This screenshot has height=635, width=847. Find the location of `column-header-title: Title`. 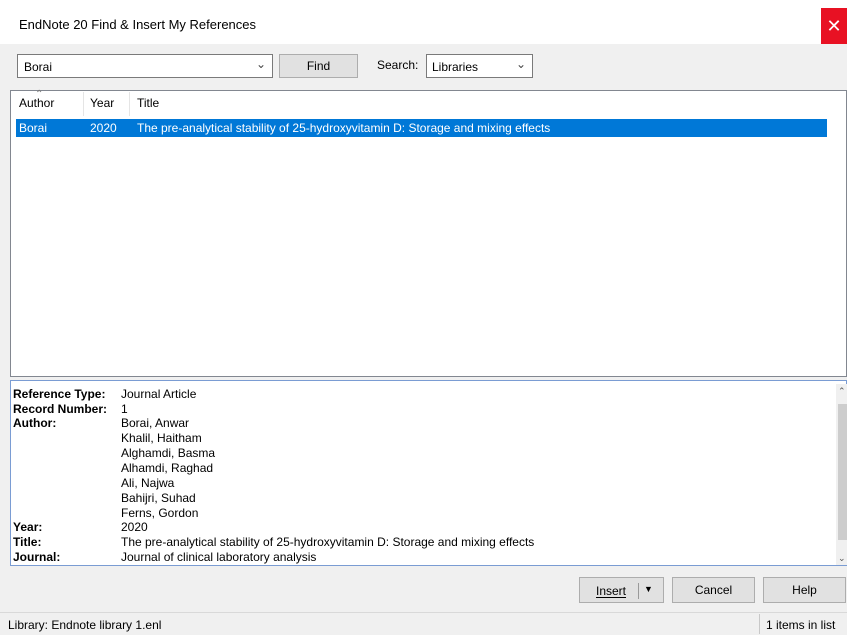

column-header-title: Title is located at coordinates (148, 103).